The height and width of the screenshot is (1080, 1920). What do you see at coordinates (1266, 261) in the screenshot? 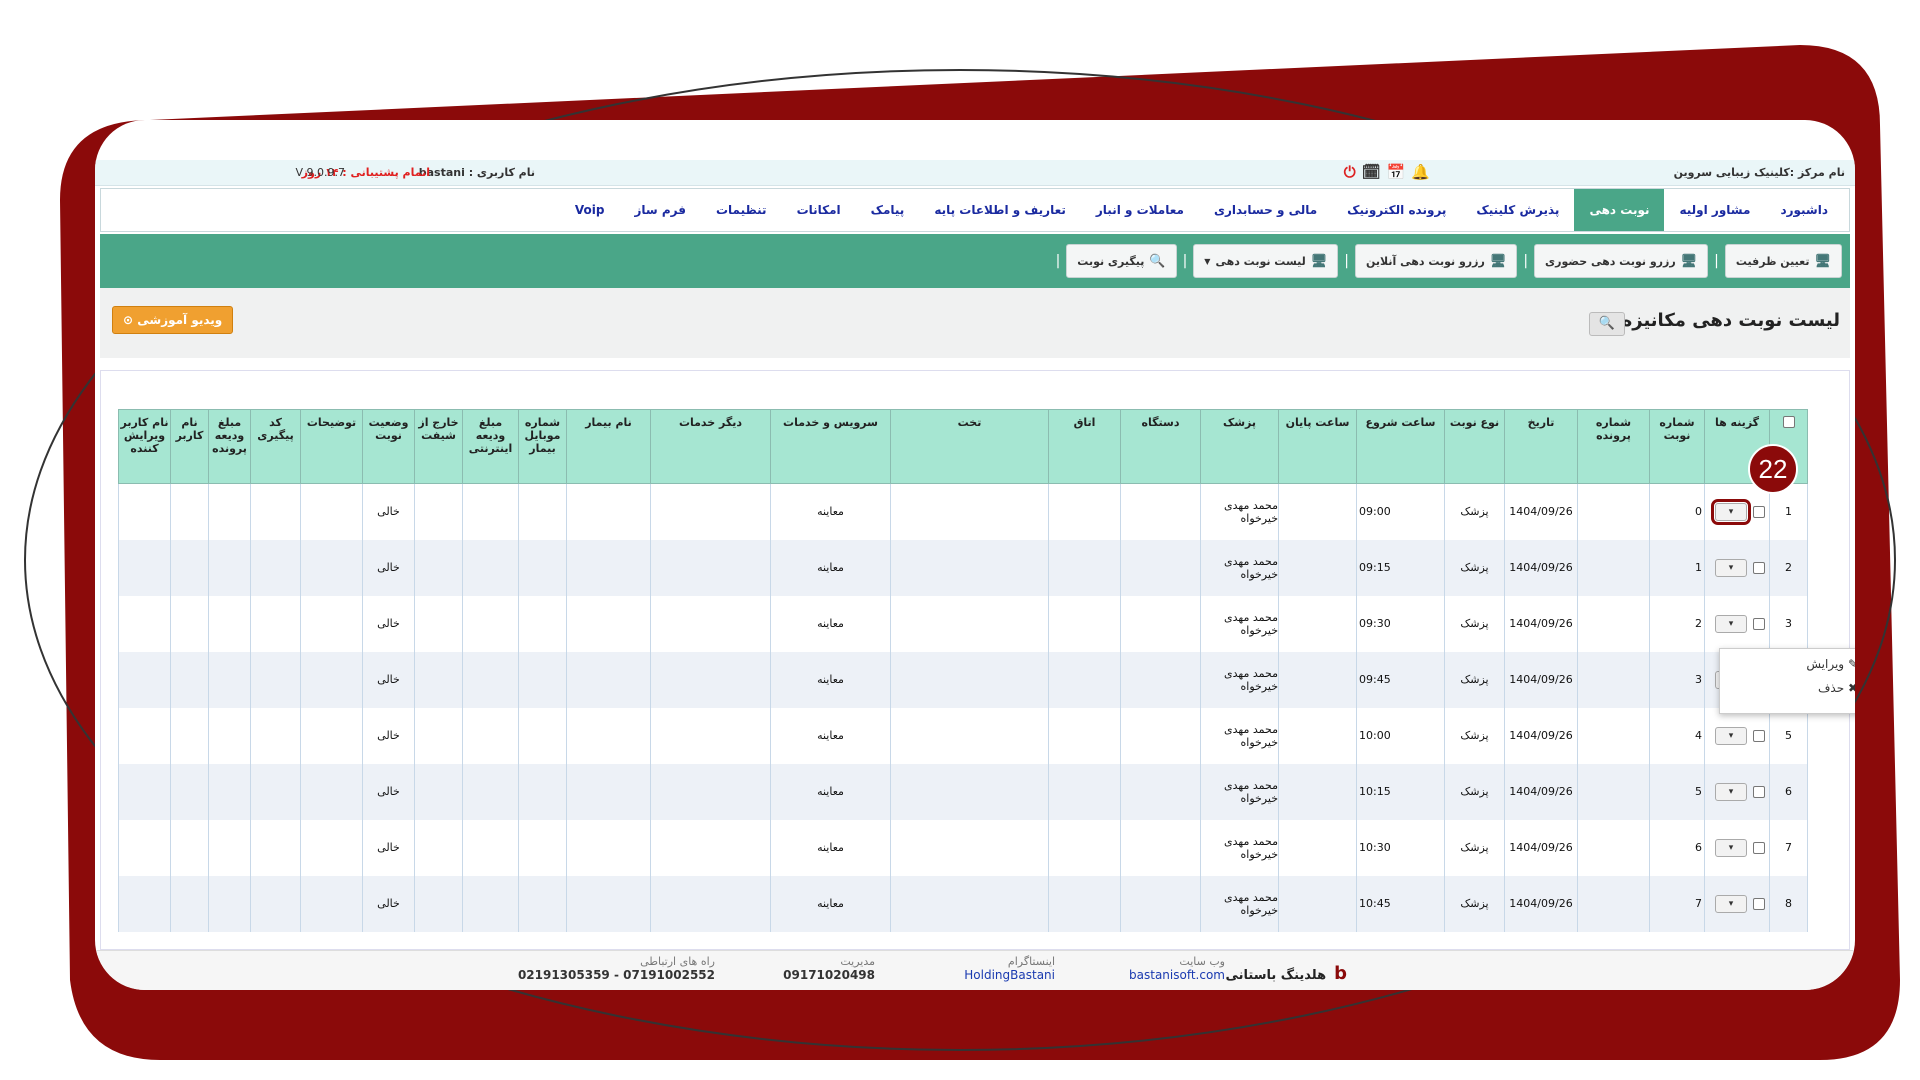
I see `appointment-list-button: 🖥 لیست نوبت دهی ▼` at bounding box center [1266, 261].